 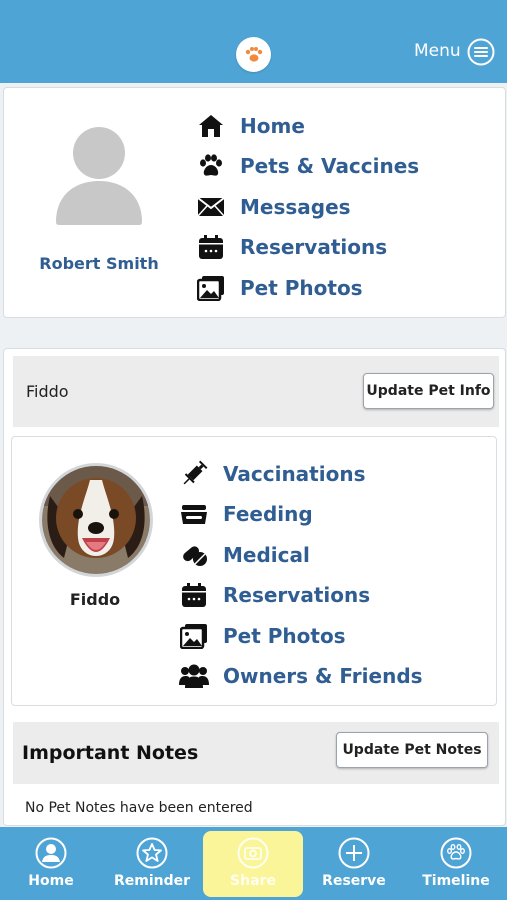 I want to click on nav-vaccinations: Vaccinations, so click(x=272, y=474).